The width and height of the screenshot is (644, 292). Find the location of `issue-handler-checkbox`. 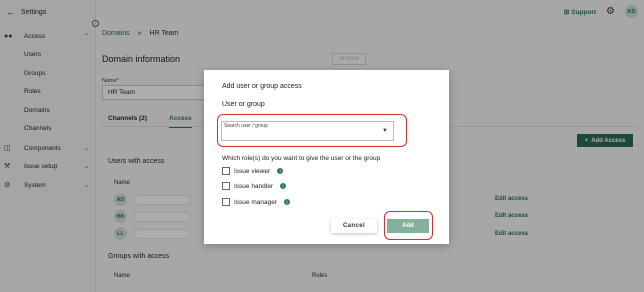

issue-handler-checkbox is located at coordinates (226, 186).